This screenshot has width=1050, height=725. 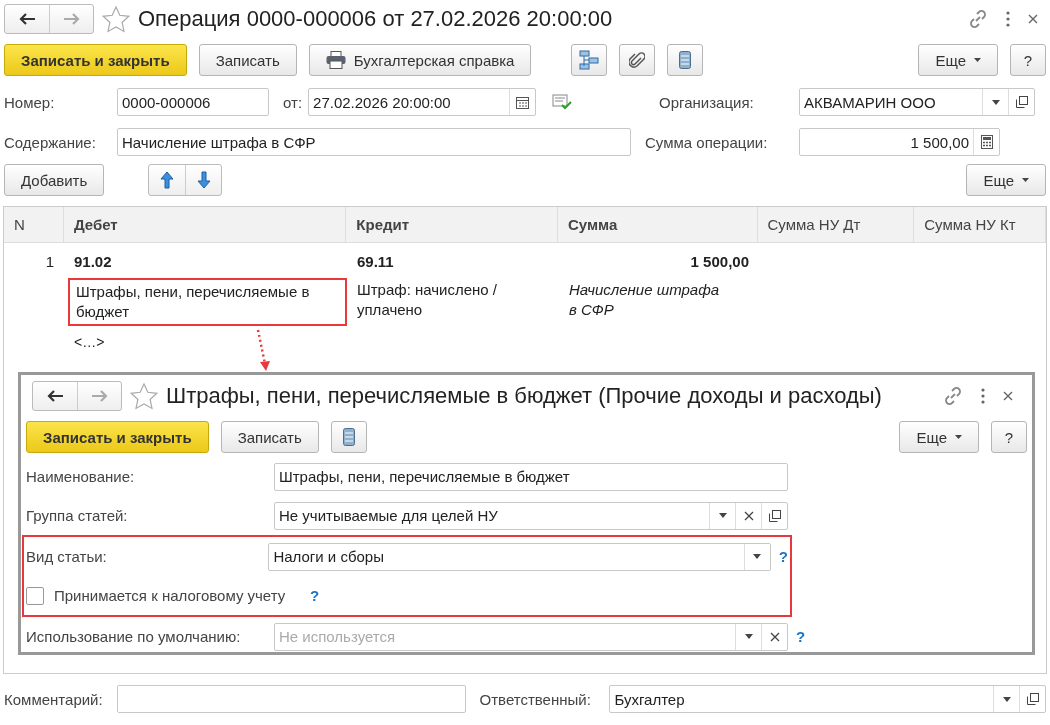 I want to click on column-header: N, so click(x=34, y=224).